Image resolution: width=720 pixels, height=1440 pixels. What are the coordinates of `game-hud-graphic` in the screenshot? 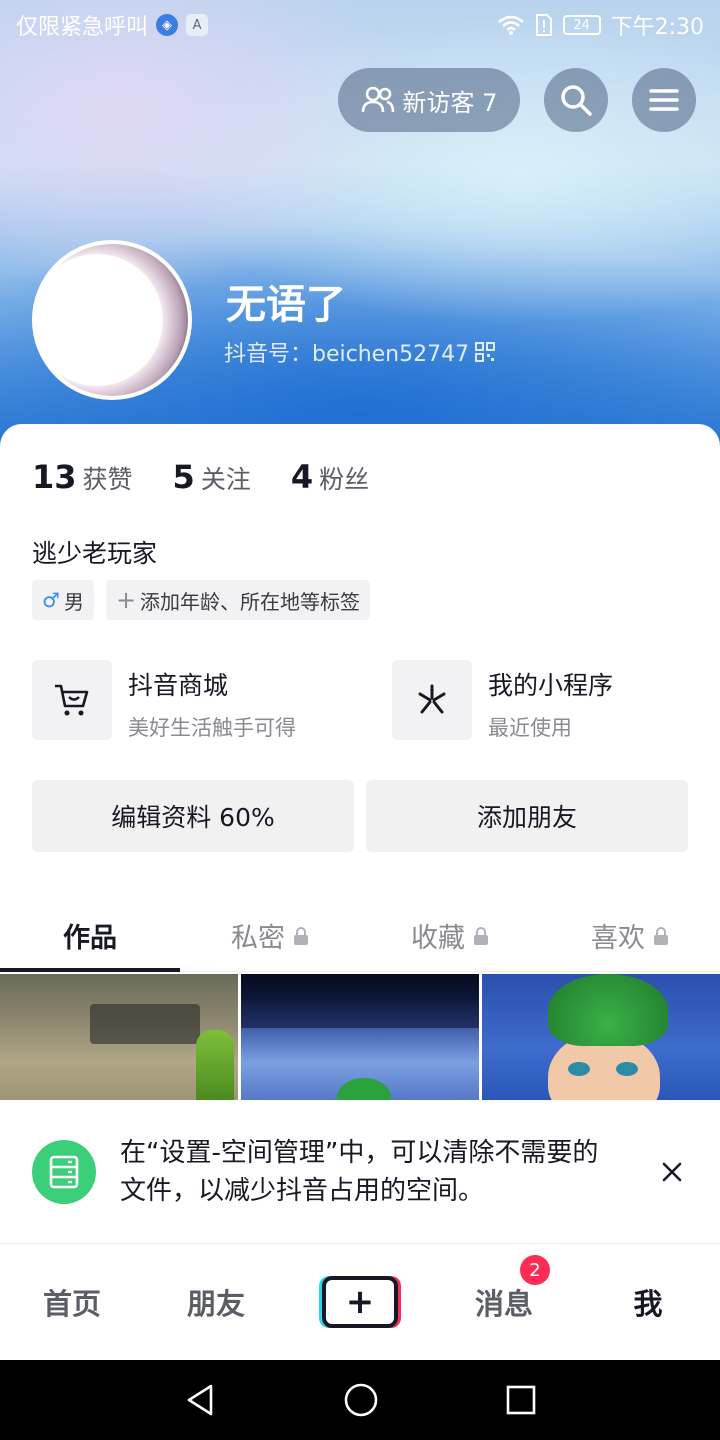 It's located at (360, 1015).